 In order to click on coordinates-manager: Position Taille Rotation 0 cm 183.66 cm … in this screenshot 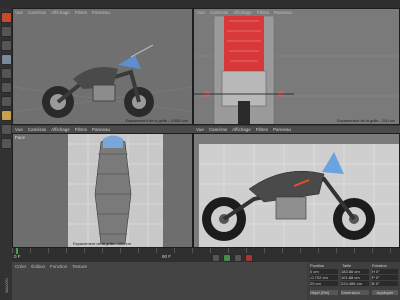, I will do `click(354, 281)`.